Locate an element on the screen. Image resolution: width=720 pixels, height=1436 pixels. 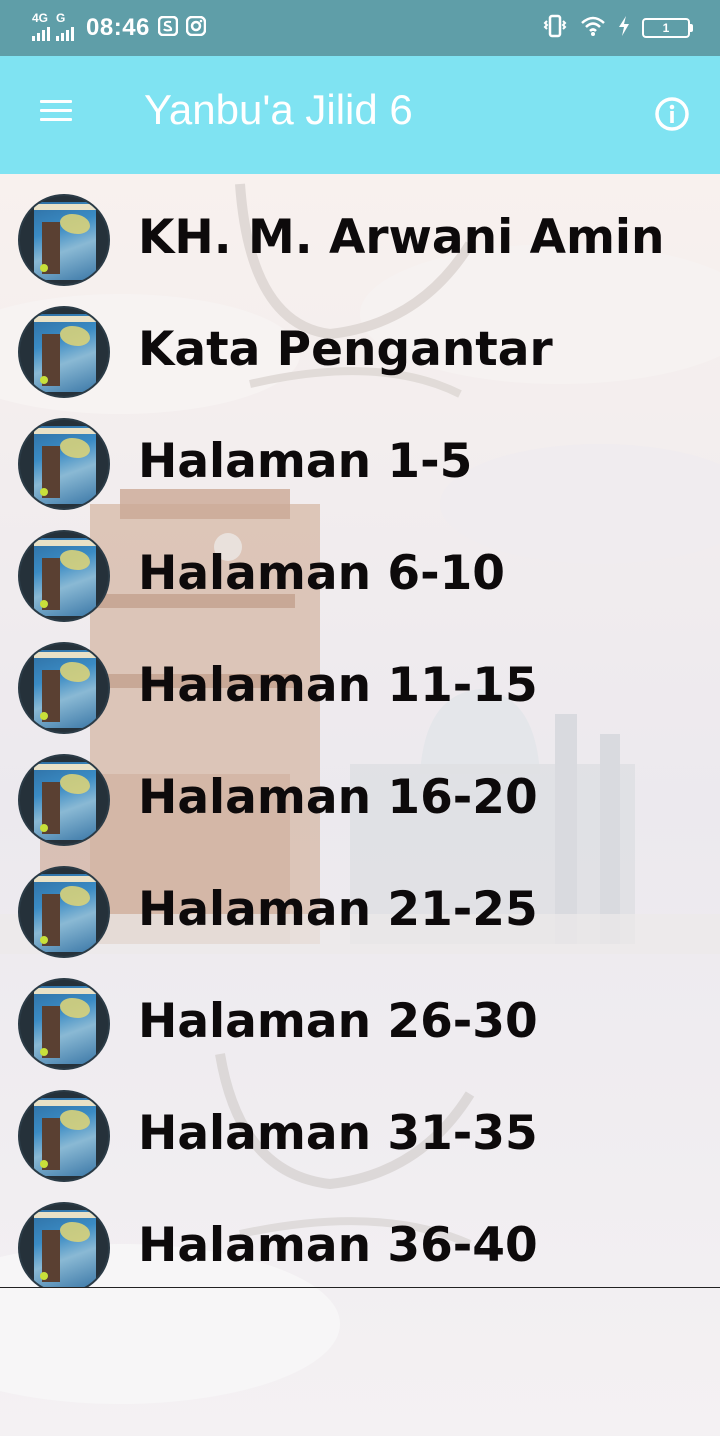
list-item: Halaman 36-40 is located at coordinates (360, 1235).